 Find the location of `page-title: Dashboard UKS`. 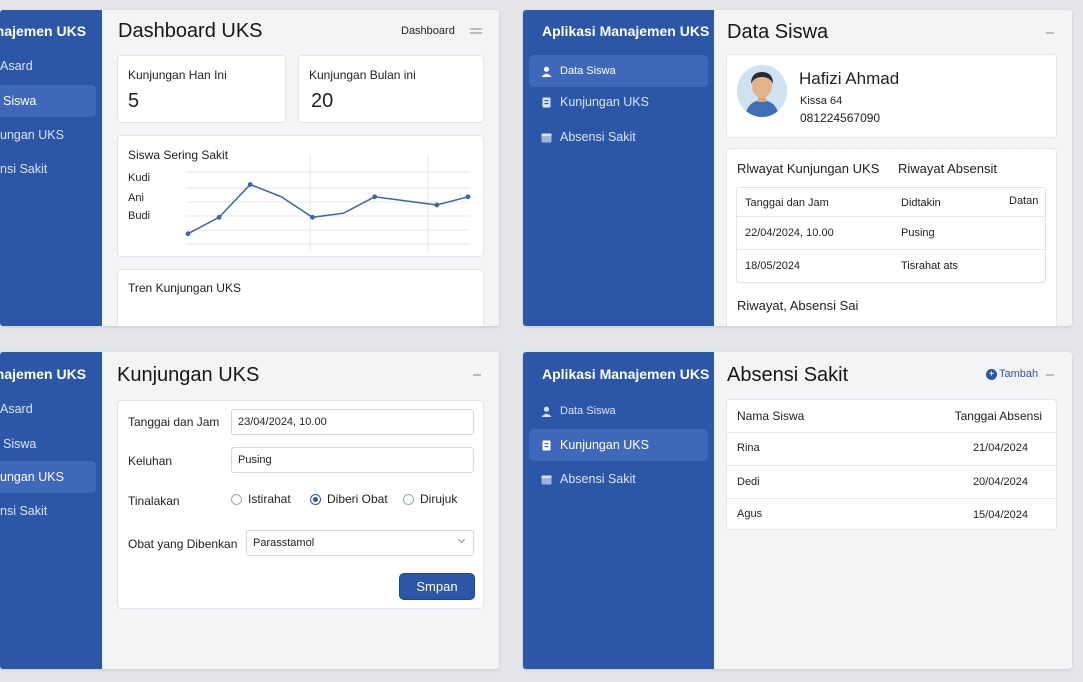

page-title: Dashboard UKS is located at coordinates (190, 31).